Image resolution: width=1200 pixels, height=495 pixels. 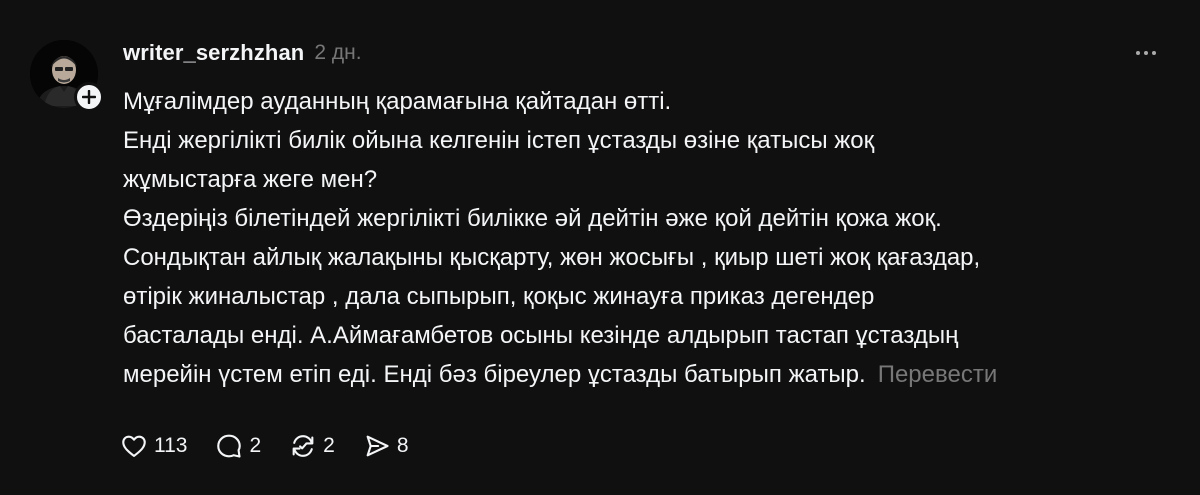 What do you see at coordinates (229, 446) in the screenshot?
I see `comment-icon` at bounding box center [229, 446].